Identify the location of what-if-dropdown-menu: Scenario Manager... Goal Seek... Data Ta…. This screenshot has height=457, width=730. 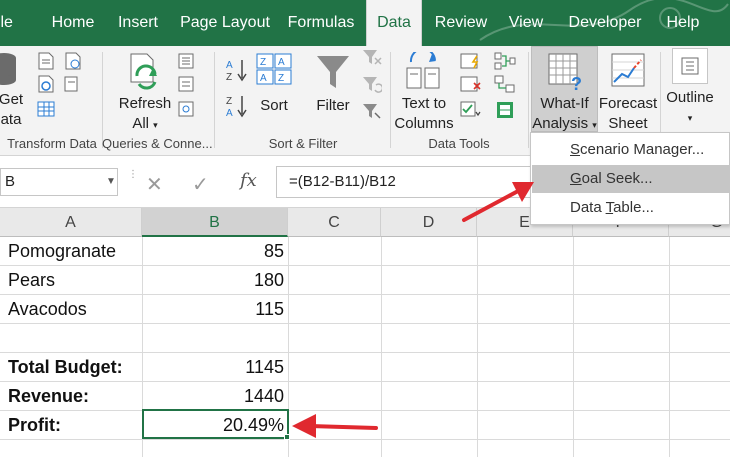
(630, 178).